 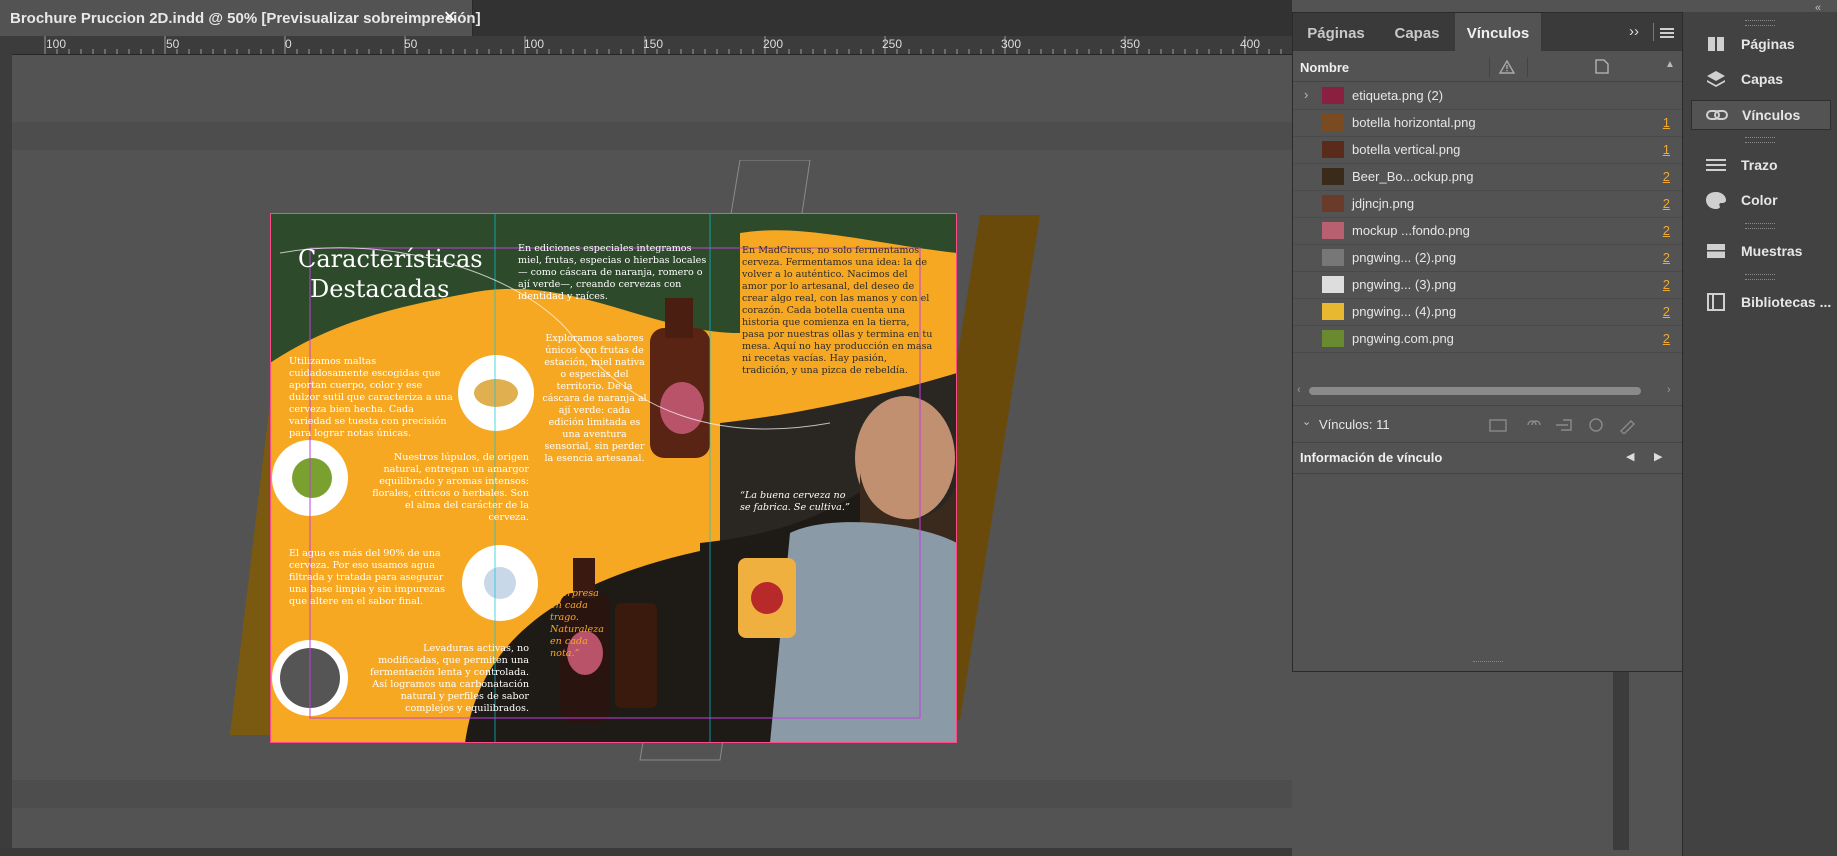 What do you see at coordinates (1488, 258) in the screenshot?
I see `link-row: pngwing... (2).png 2` at bounding box center [1488, 258].